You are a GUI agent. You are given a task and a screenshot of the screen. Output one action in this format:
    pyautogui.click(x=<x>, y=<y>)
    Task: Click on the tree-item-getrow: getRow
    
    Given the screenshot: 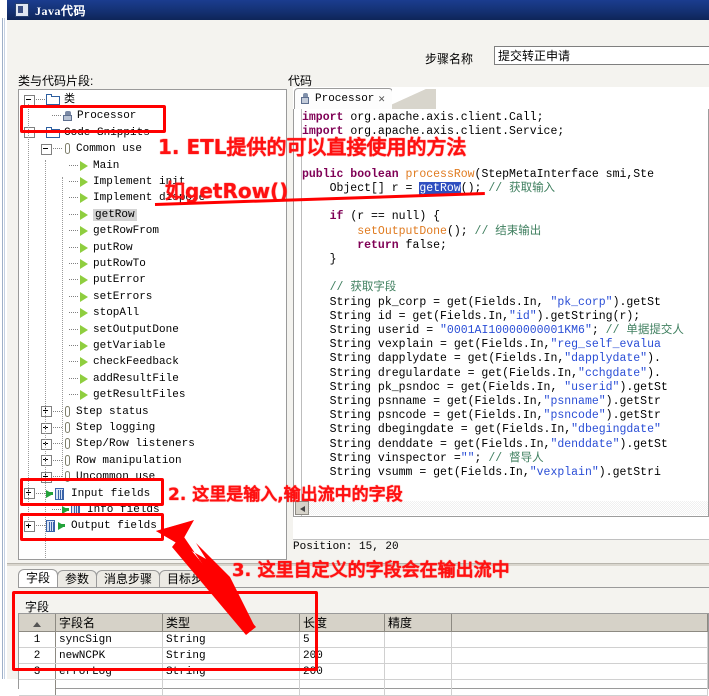 What is the action you would take?
    pyautogui.click(x=97, y=215)
    